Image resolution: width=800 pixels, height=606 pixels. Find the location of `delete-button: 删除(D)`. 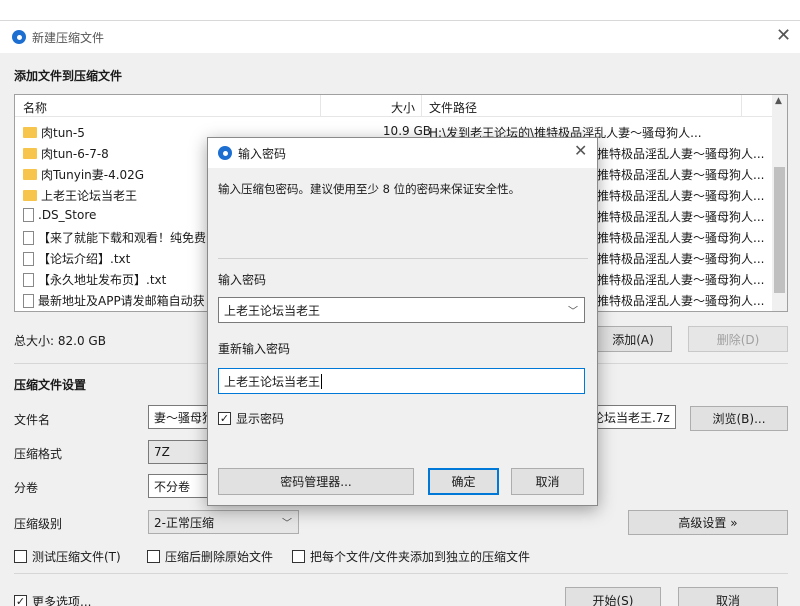

delete-button: 删除(D) is located at coordinates (738, 339).